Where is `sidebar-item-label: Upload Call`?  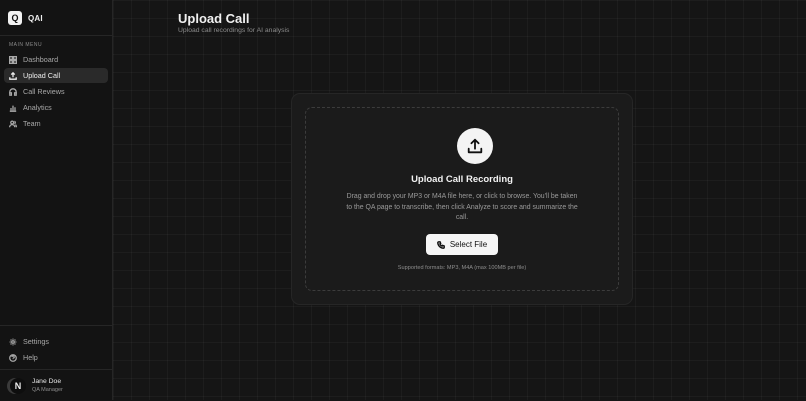
sidebar-item-label: Upload Call is located at coordinates (42, 75).